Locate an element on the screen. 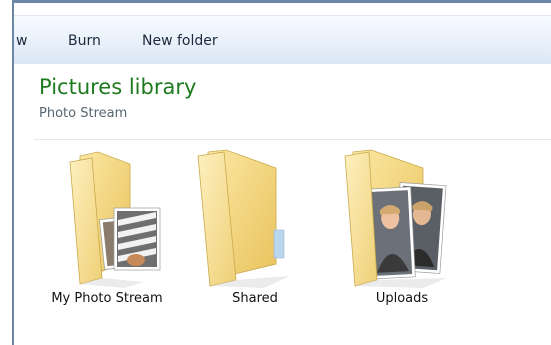 This screenshot has width=551, height=345. burn-button: Burn is located at coordinates (84, 41).